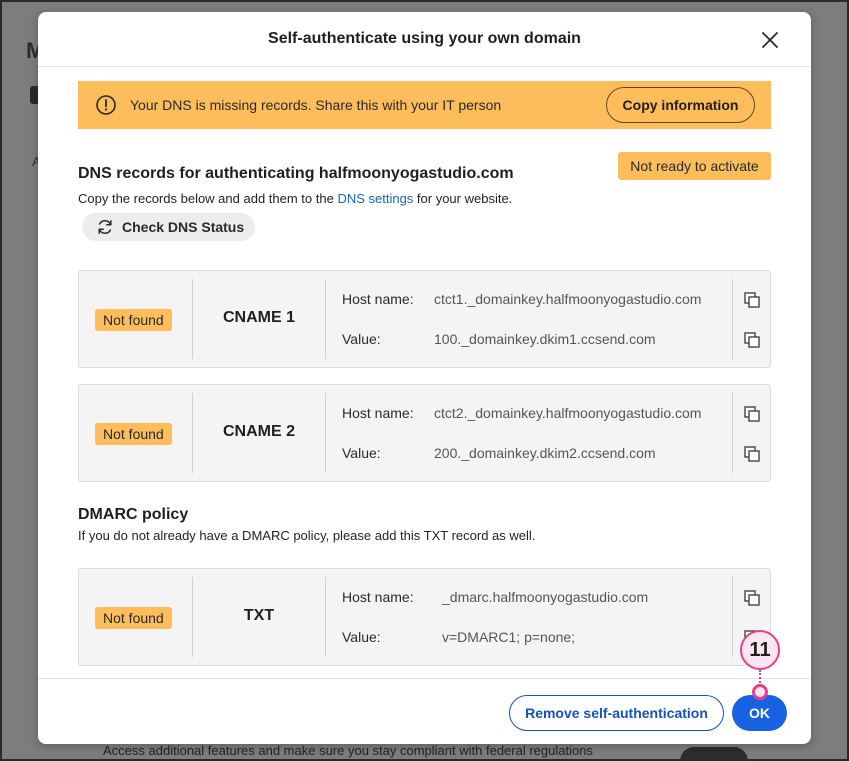 The width and height of the screenshot is (849, 761). I want to click on refresh-icon, so click(105, 227).